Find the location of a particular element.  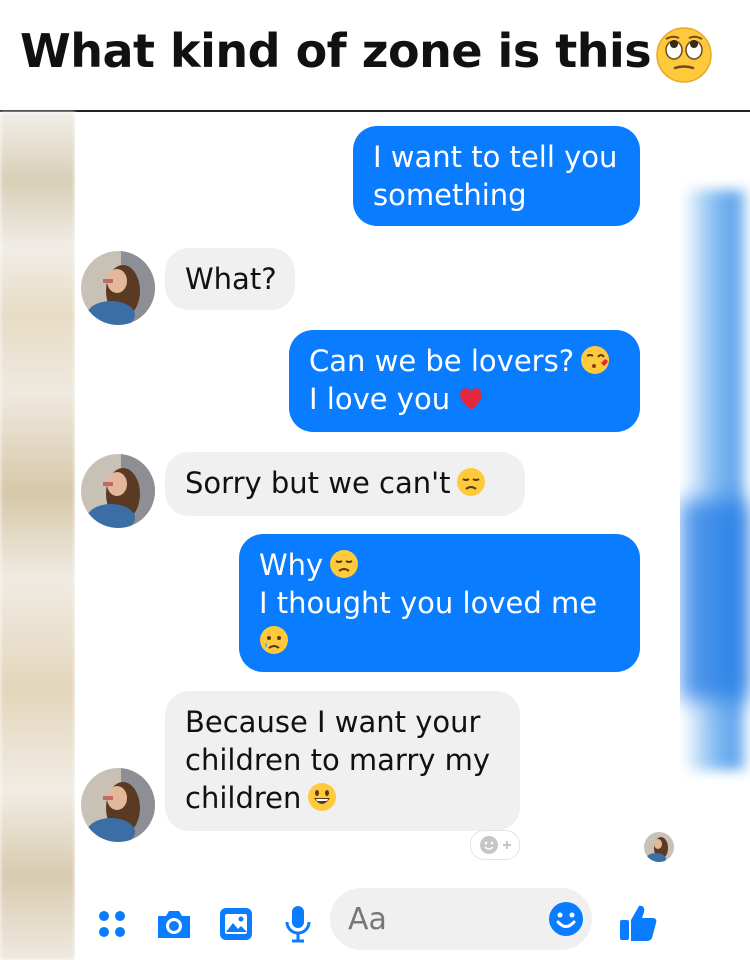

add-reaction-icon is located at coordinates (495, 845).